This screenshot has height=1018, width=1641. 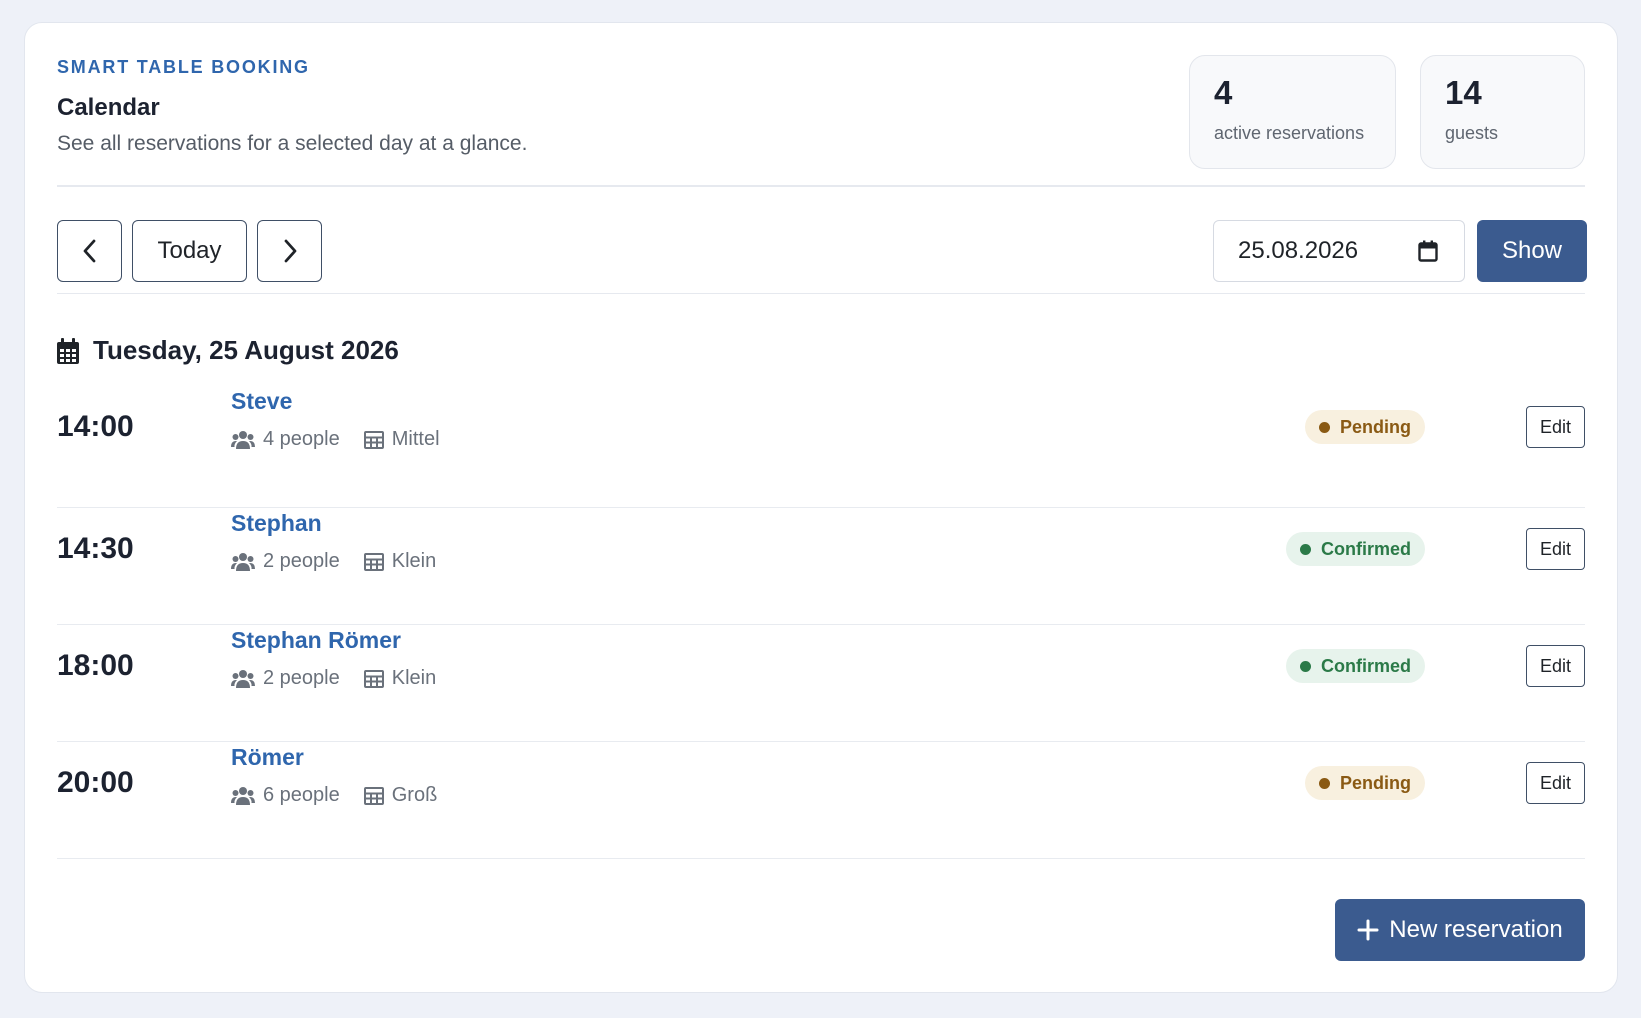 I want to click on chevron-left-icon, so click(x=89, y=251).